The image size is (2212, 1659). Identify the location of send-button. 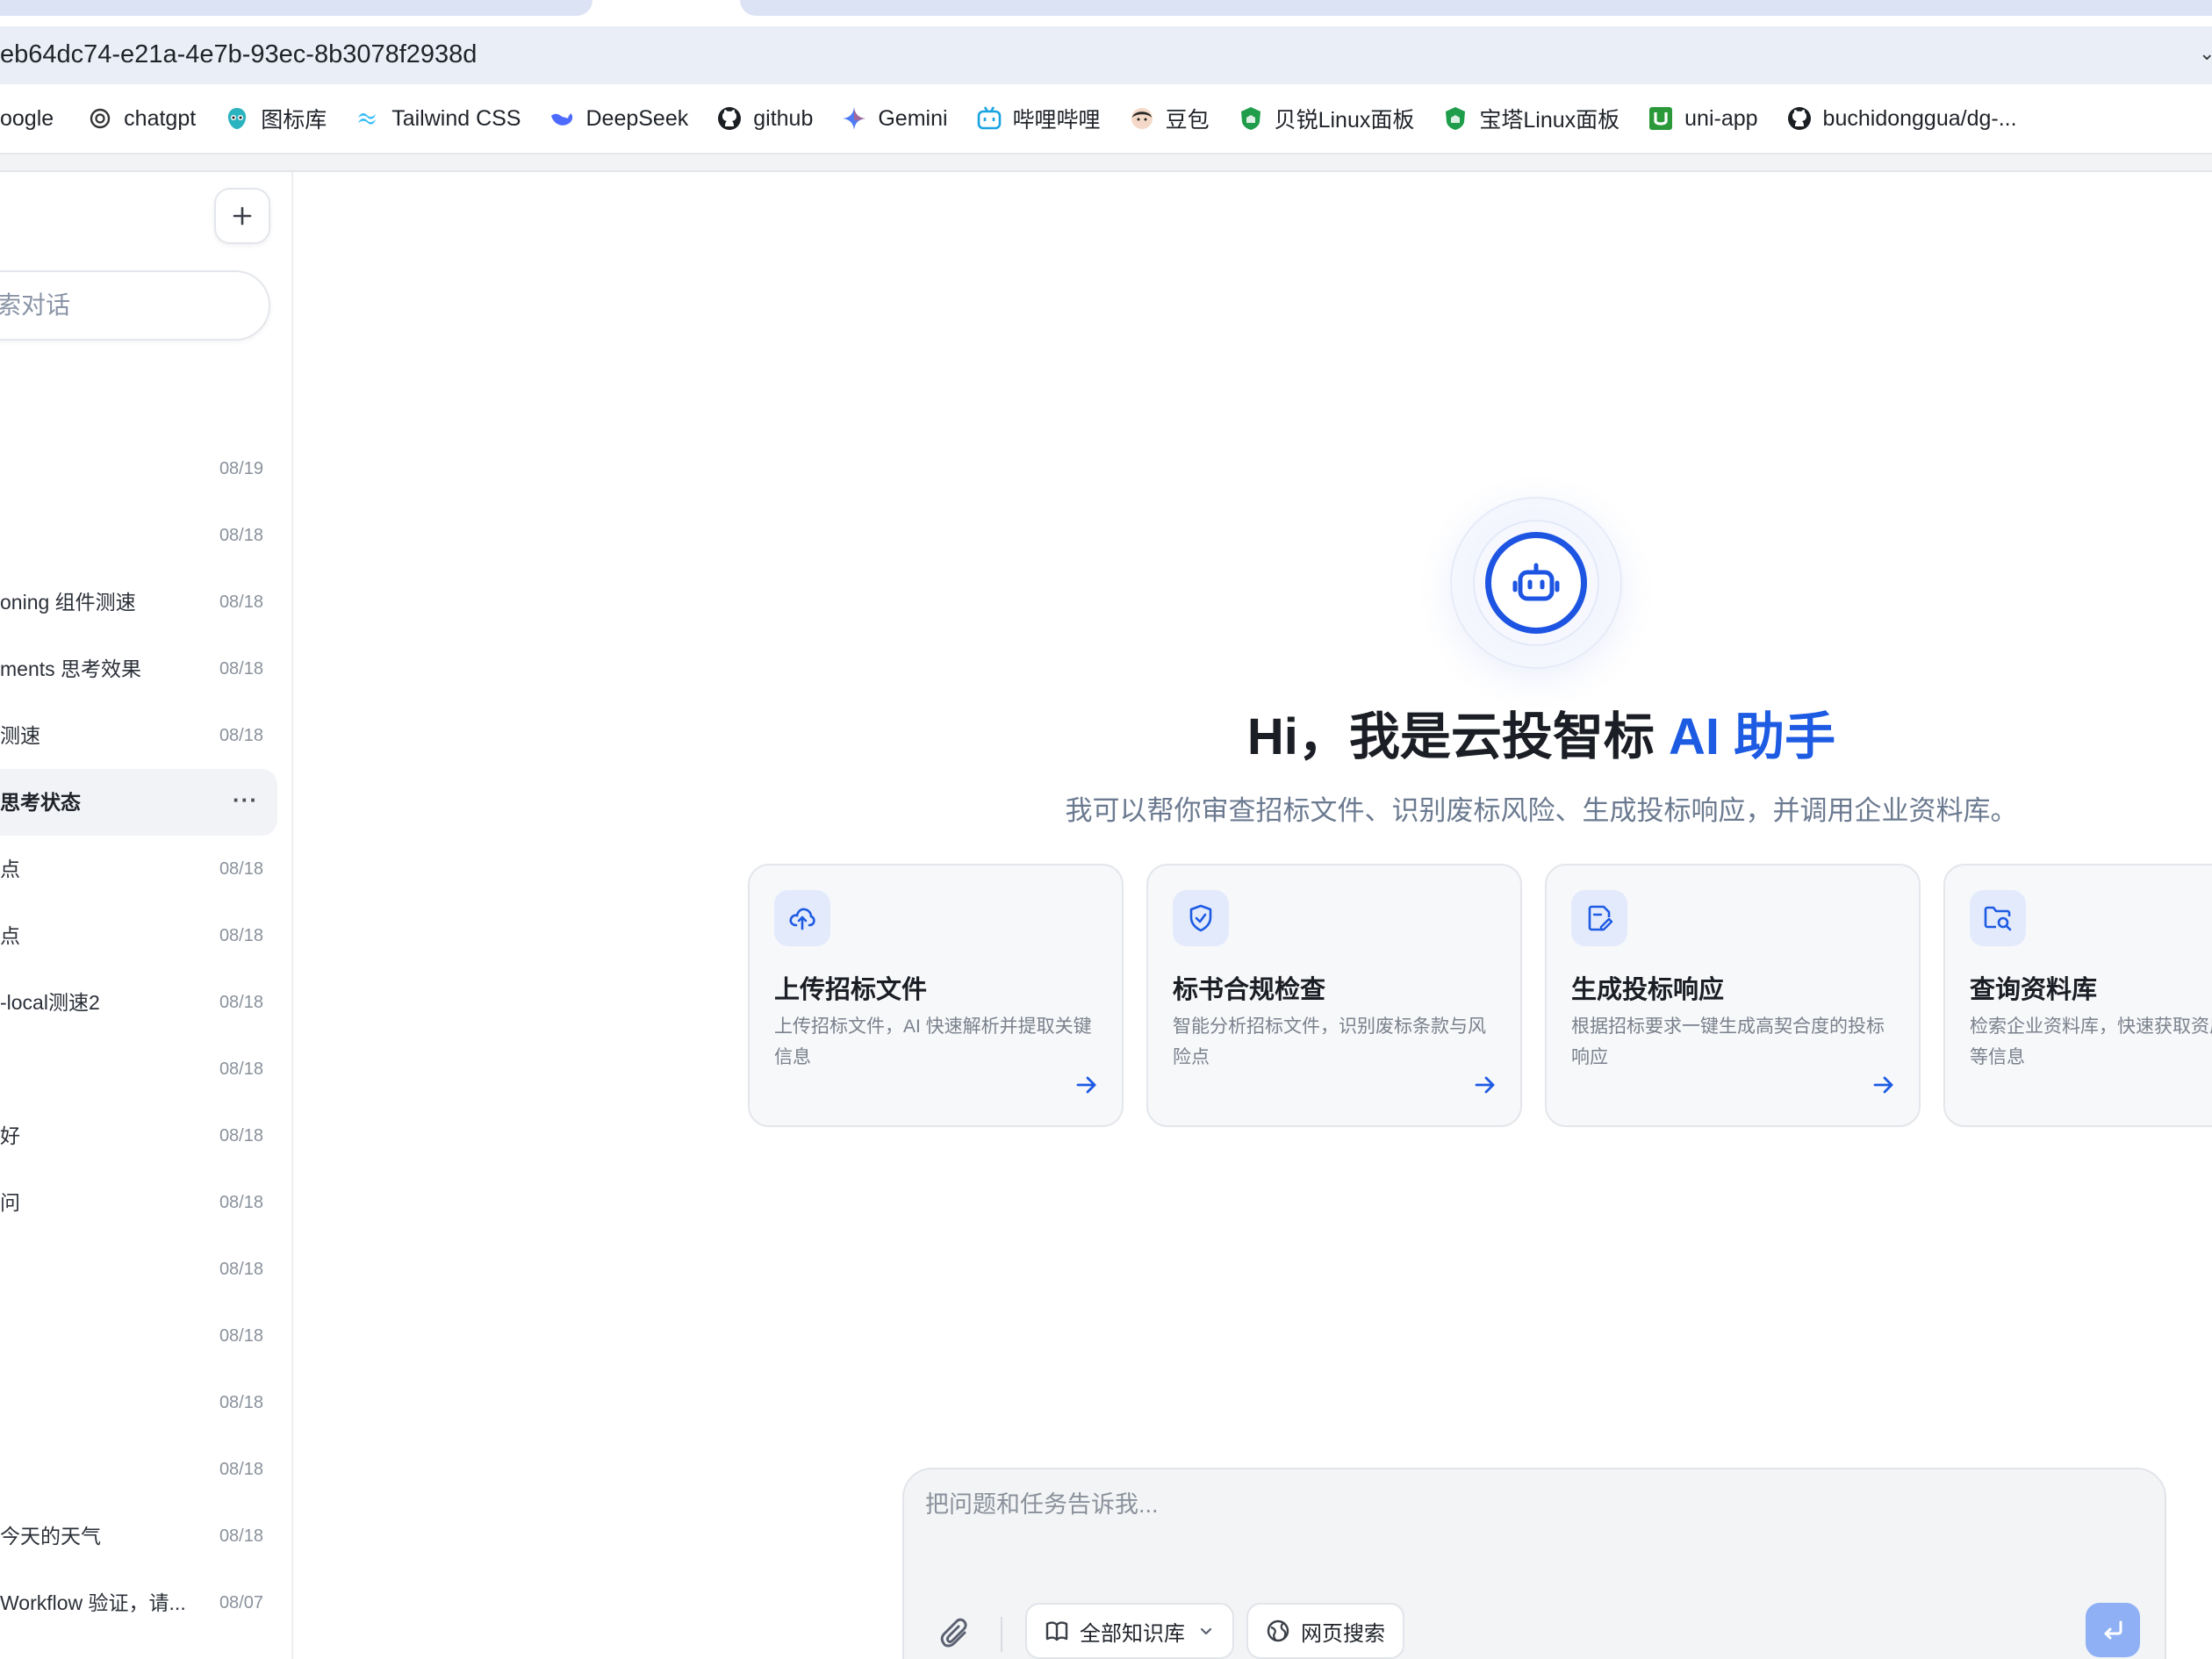
(2113, 1630).